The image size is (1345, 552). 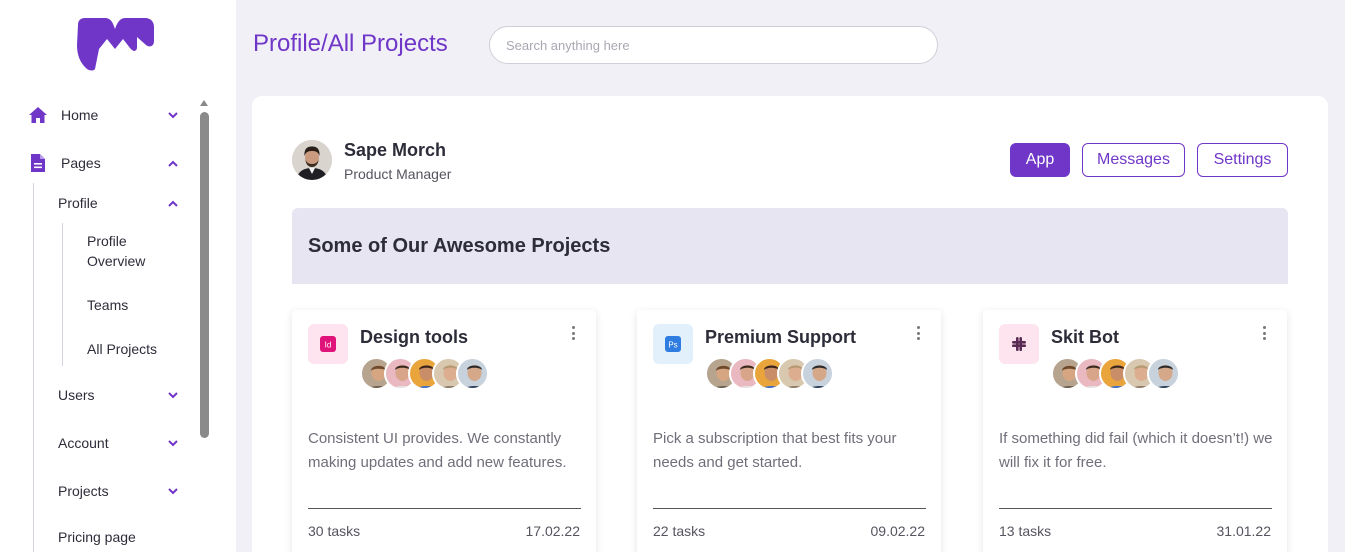 What do you see at coordinates (679, 531) in the screenshot?
I see `task-count: 22 tasks` at bounding box center [679, 531].